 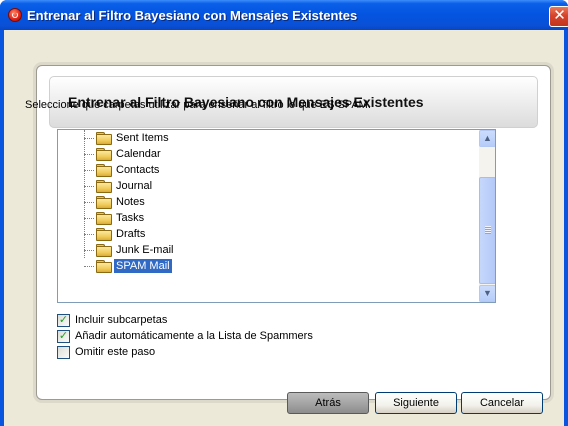 I want to click on cancel-button: Cancelar, so click(x=502, y=403).